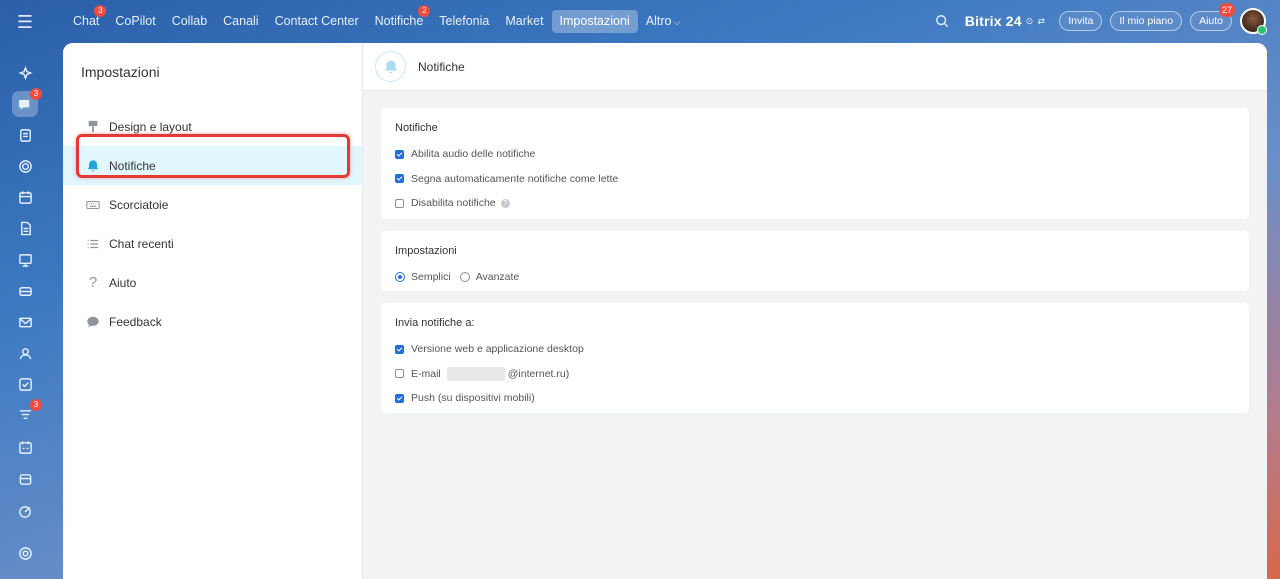  What do you see at coordinates (86, 19) in the screenshot?
I see `nav-chat: Chat 3` at bounding box center [86, 19].